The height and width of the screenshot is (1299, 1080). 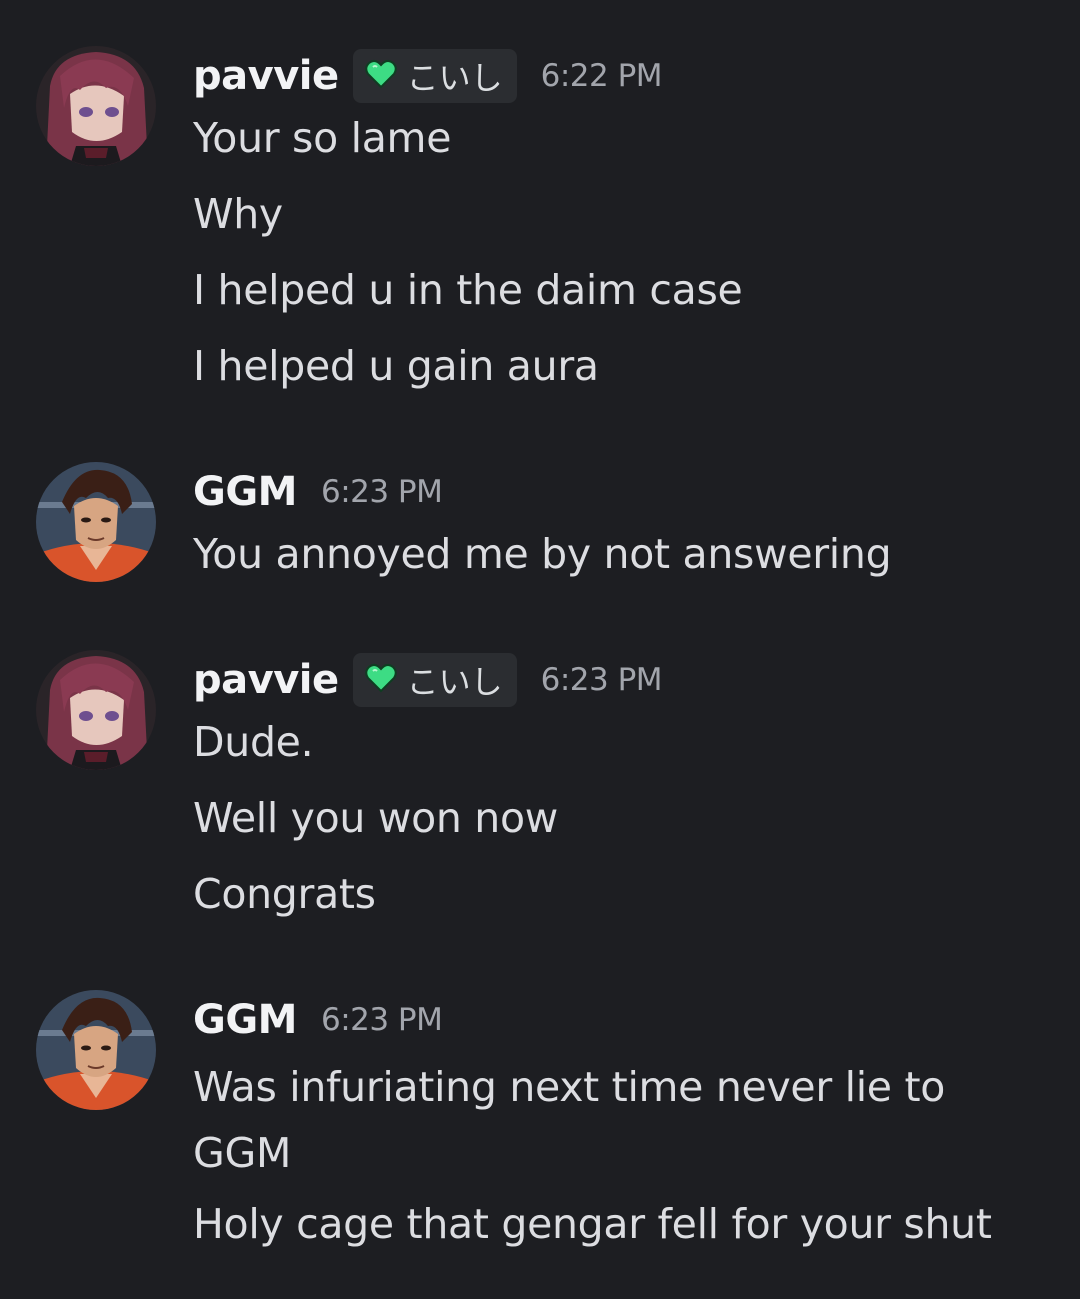 I want to click on message-line: I helped u gain aura, so click(x=396, y=366).